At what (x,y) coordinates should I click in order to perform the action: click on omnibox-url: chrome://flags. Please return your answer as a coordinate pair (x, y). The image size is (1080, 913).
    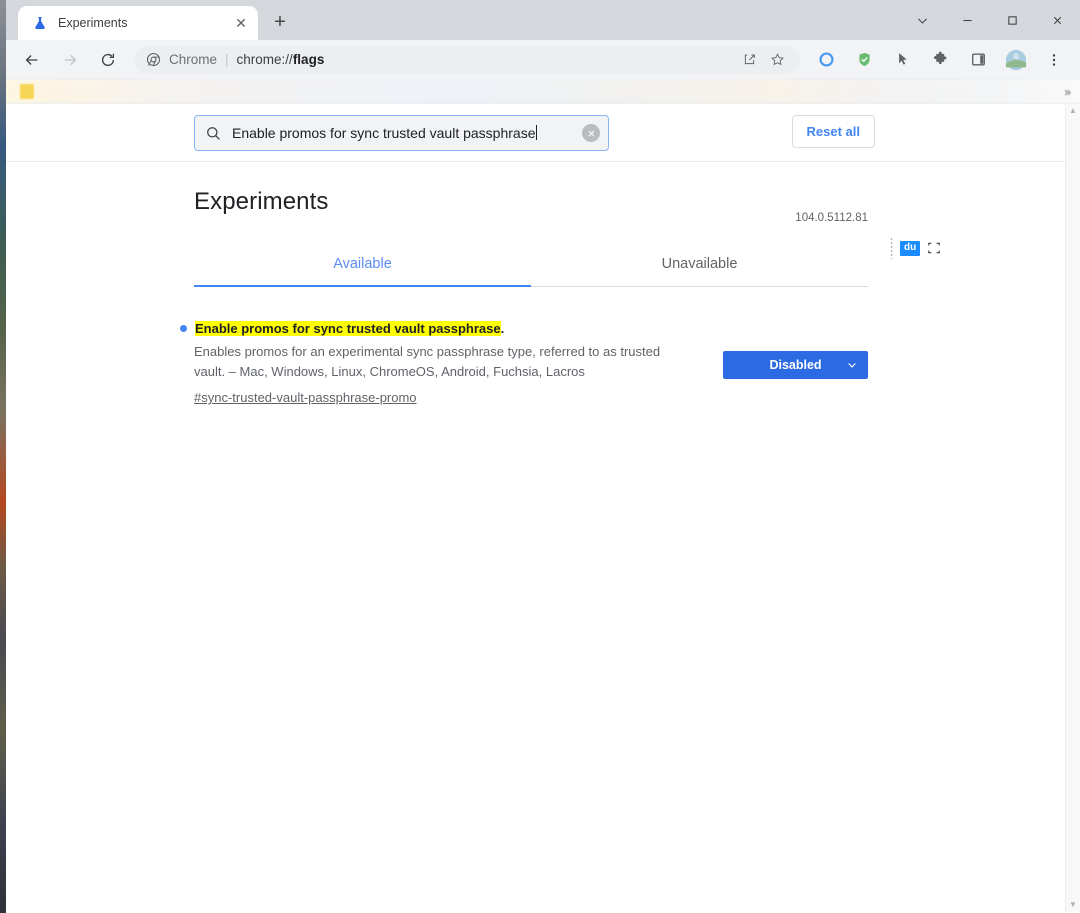
    Looking at the image, I should click on (281, 59).